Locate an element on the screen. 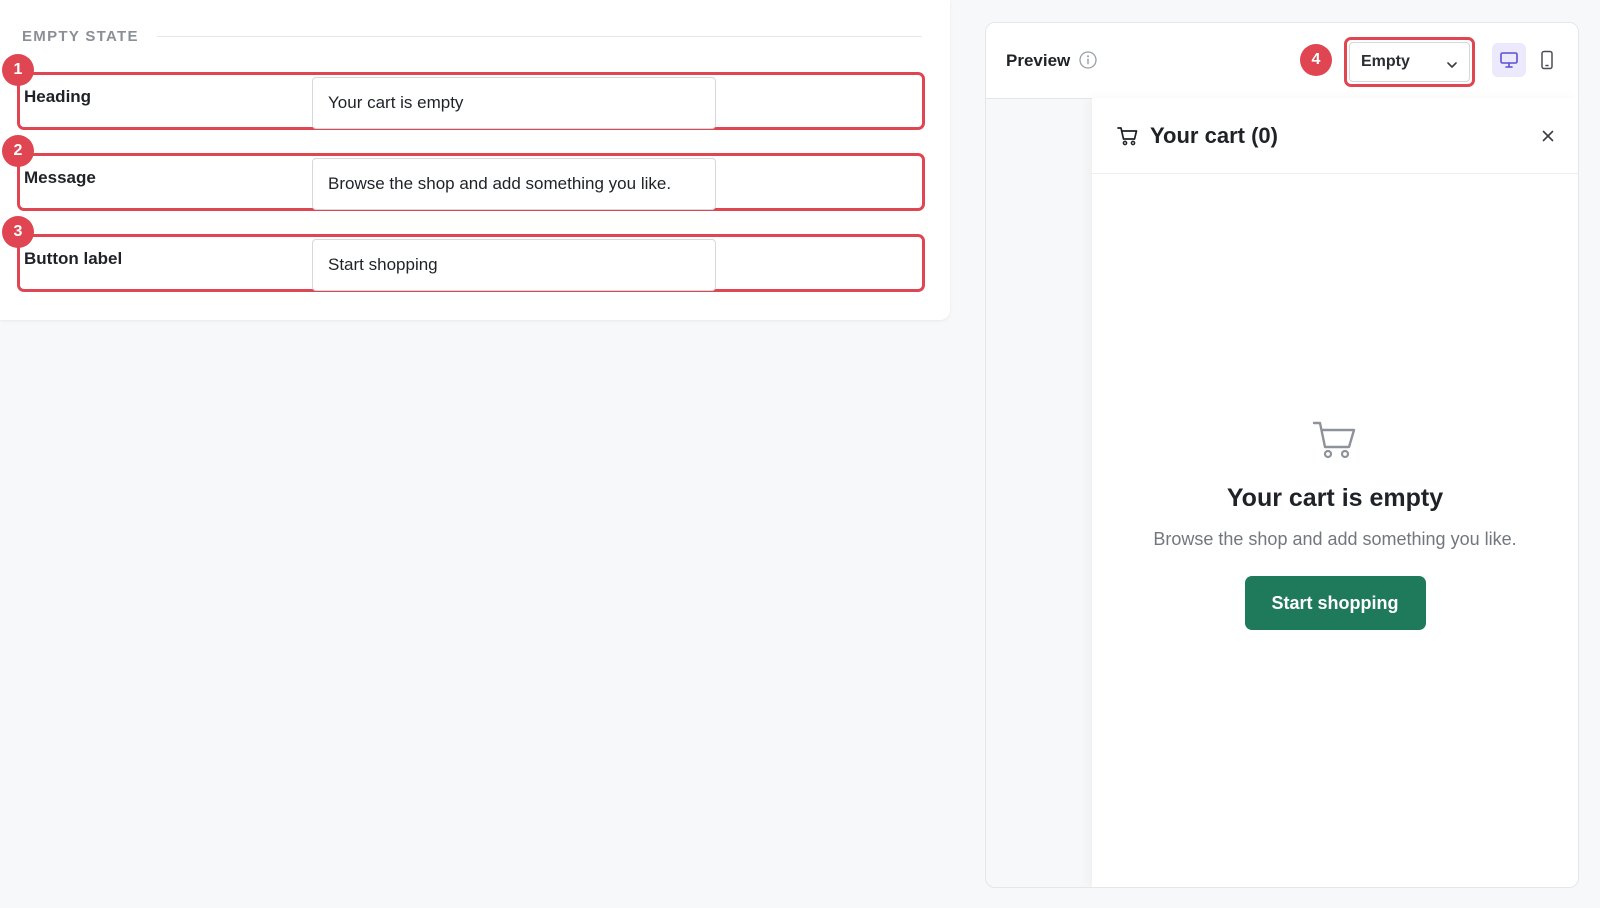  preview-toolbar: Preview Empty is located at coordinates (1282, 61).